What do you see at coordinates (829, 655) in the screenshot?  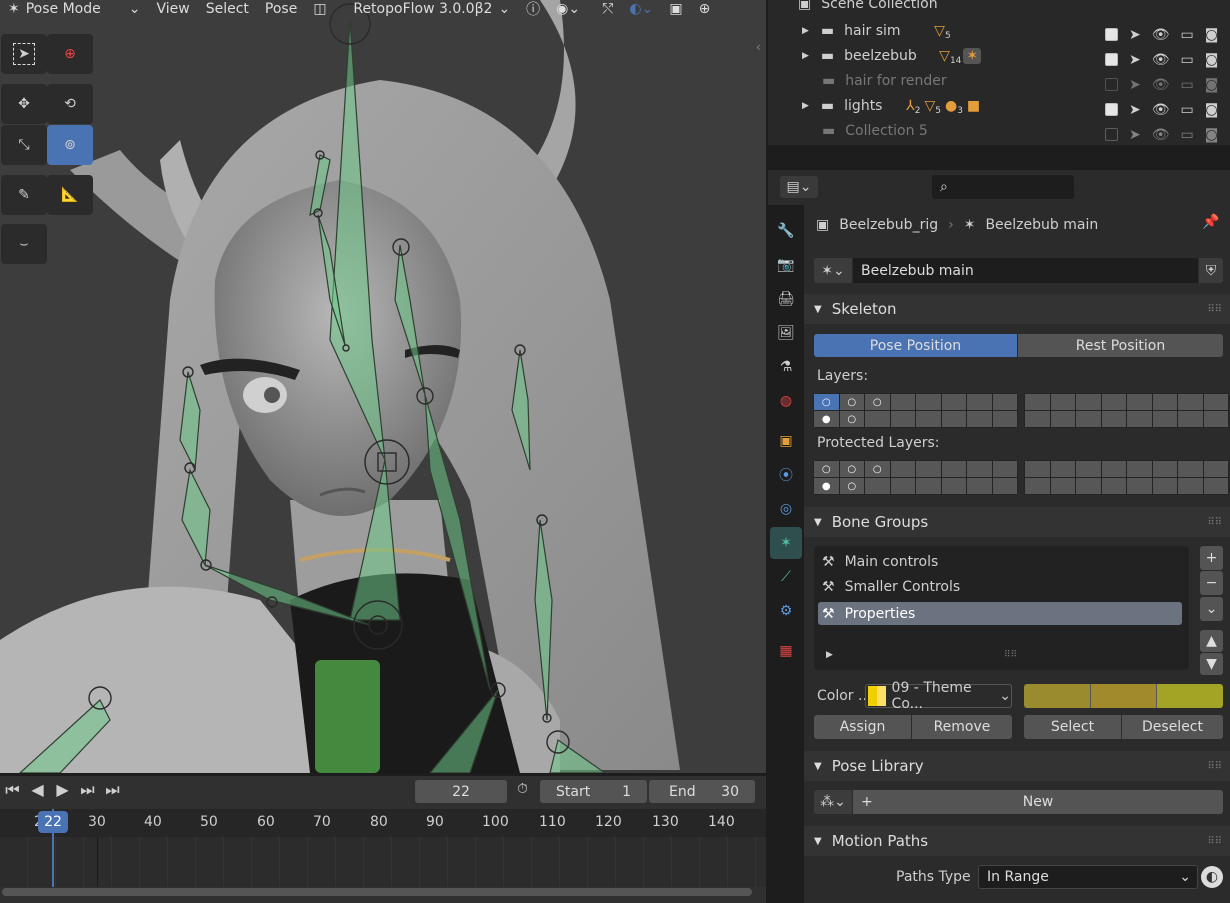 I see `list-filter-arrow-icon: ▶` at bounding box center [829, 655].